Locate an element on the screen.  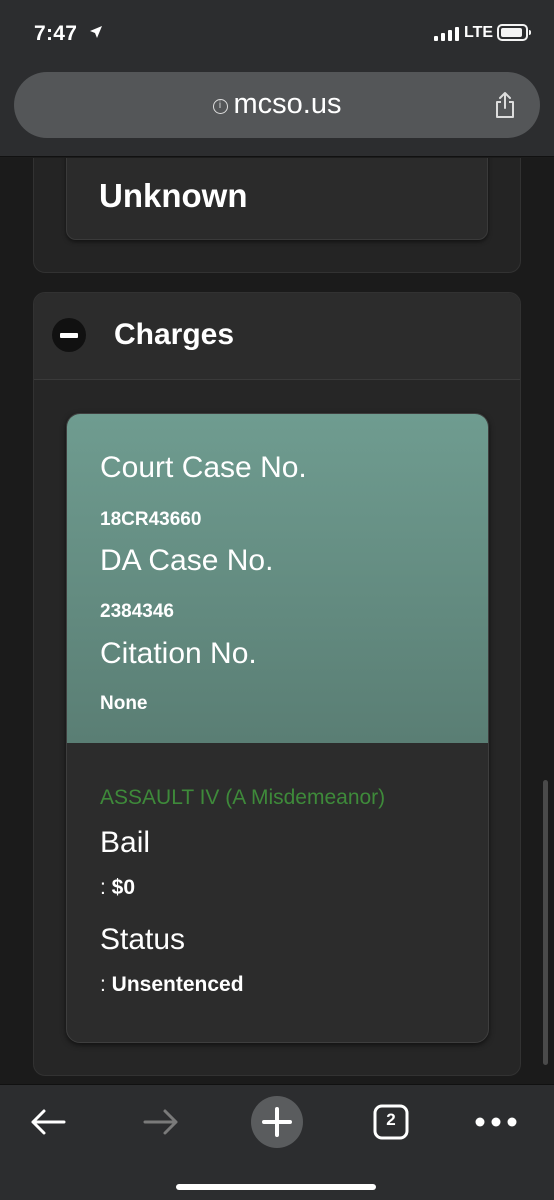
more-icon is located at coordinates (496, 1122).